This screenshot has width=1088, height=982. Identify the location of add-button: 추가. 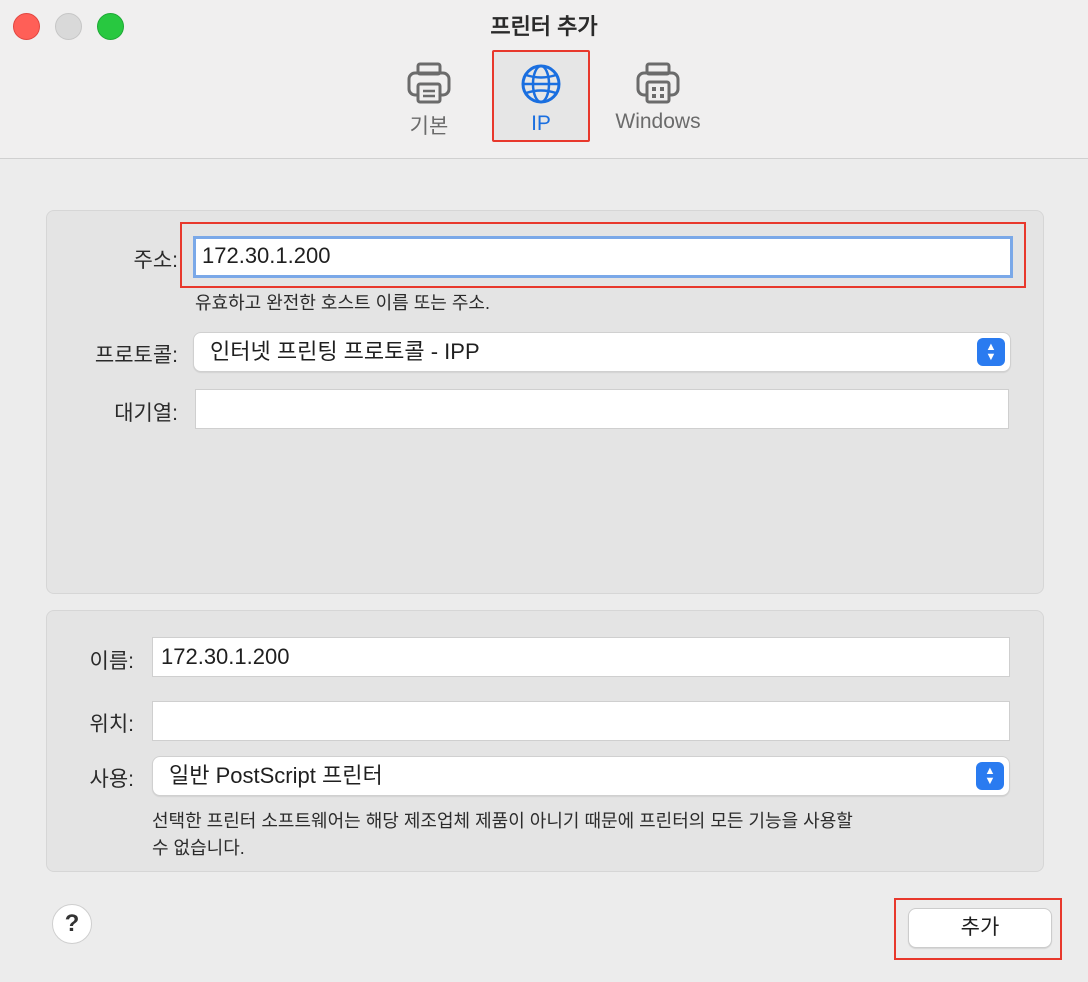
(980, 928).